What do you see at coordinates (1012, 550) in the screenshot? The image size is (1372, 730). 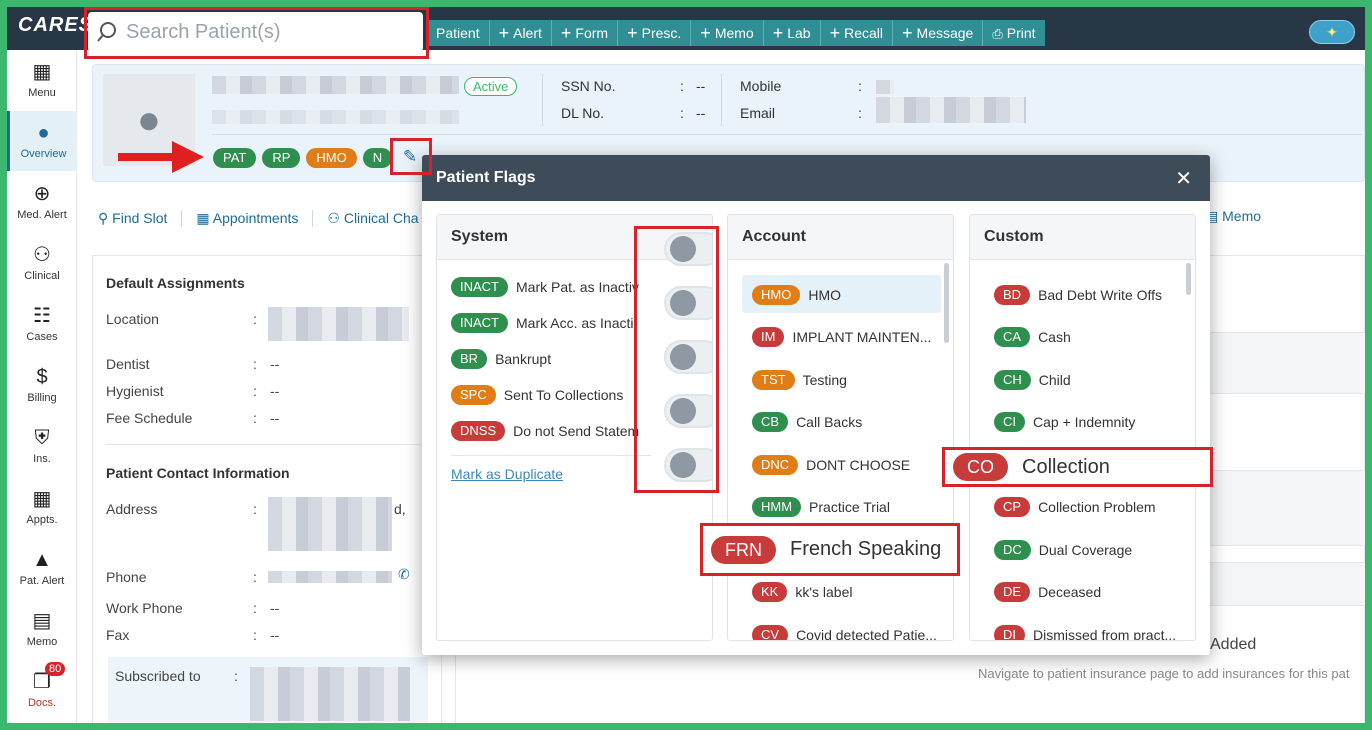 I see `flag-code-badge: DC` at bounding box center [1012, 550].